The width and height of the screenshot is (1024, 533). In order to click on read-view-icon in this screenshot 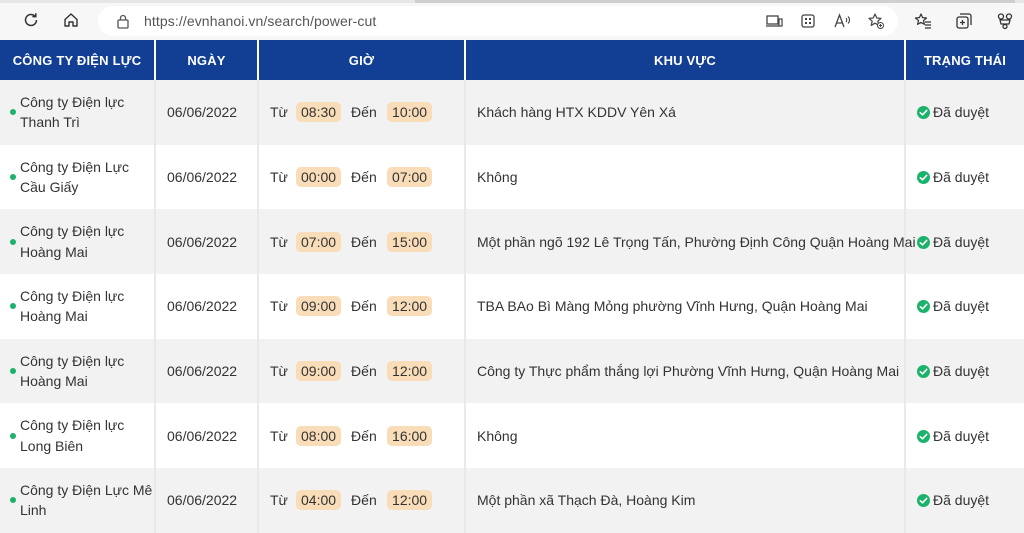, I will do `click(774, 21)`.